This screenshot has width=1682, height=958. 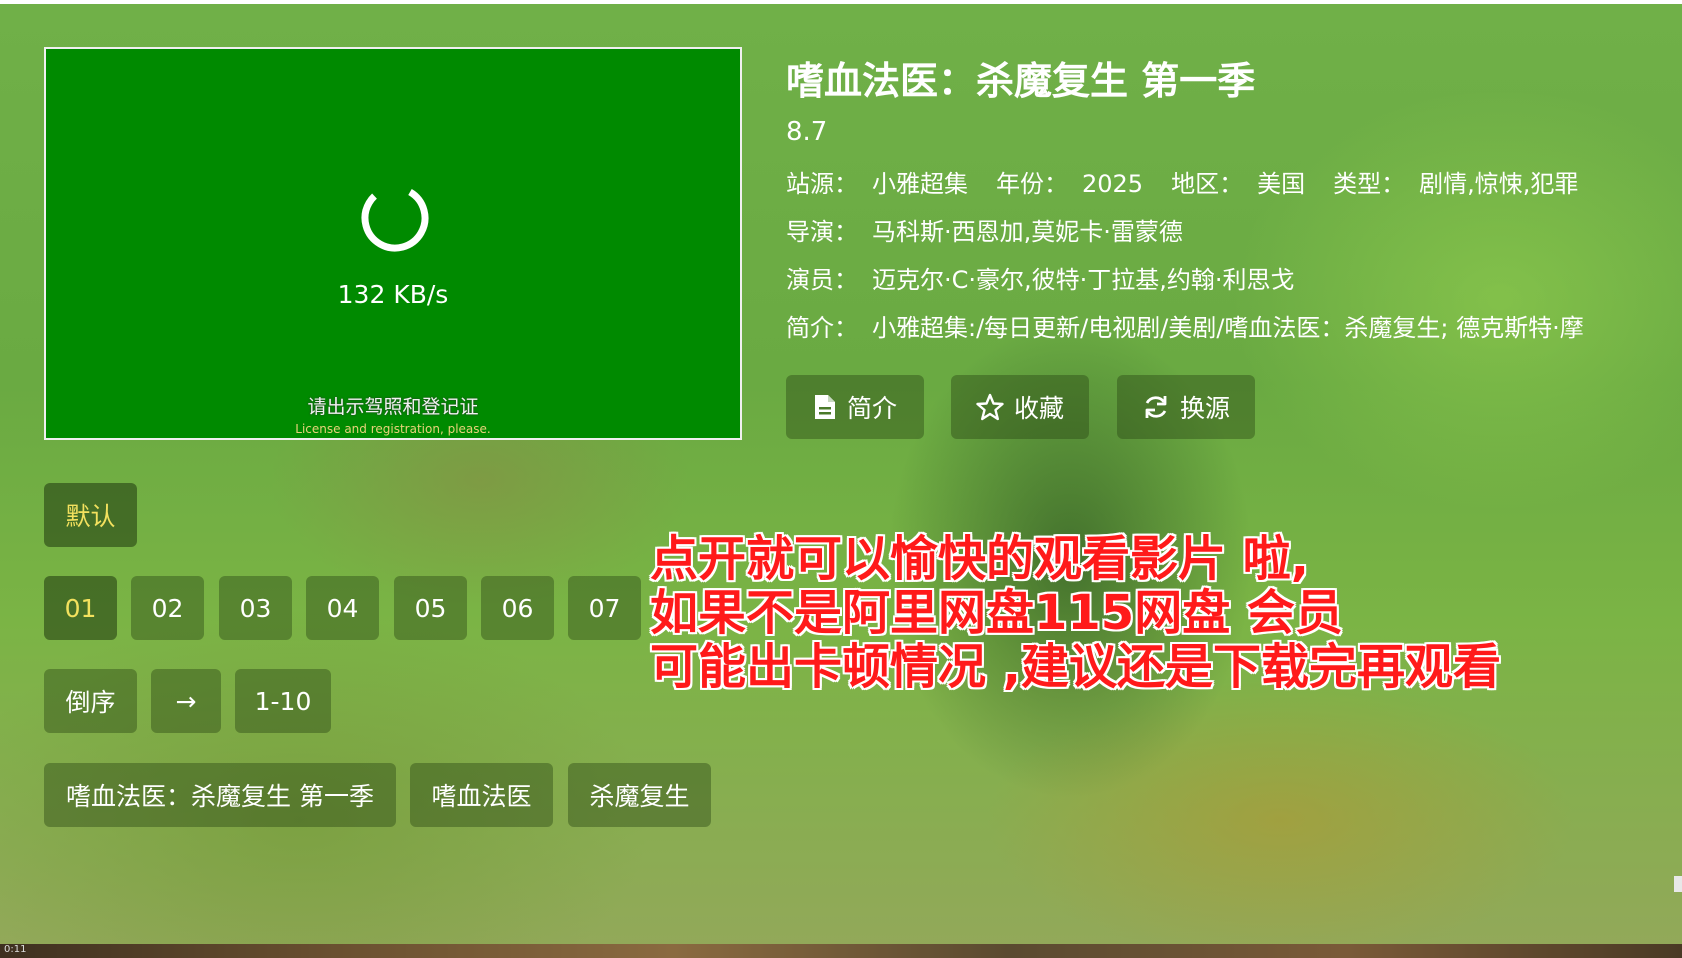 I want to click on intro-button-label: 简介, so click(x=871, y=408).